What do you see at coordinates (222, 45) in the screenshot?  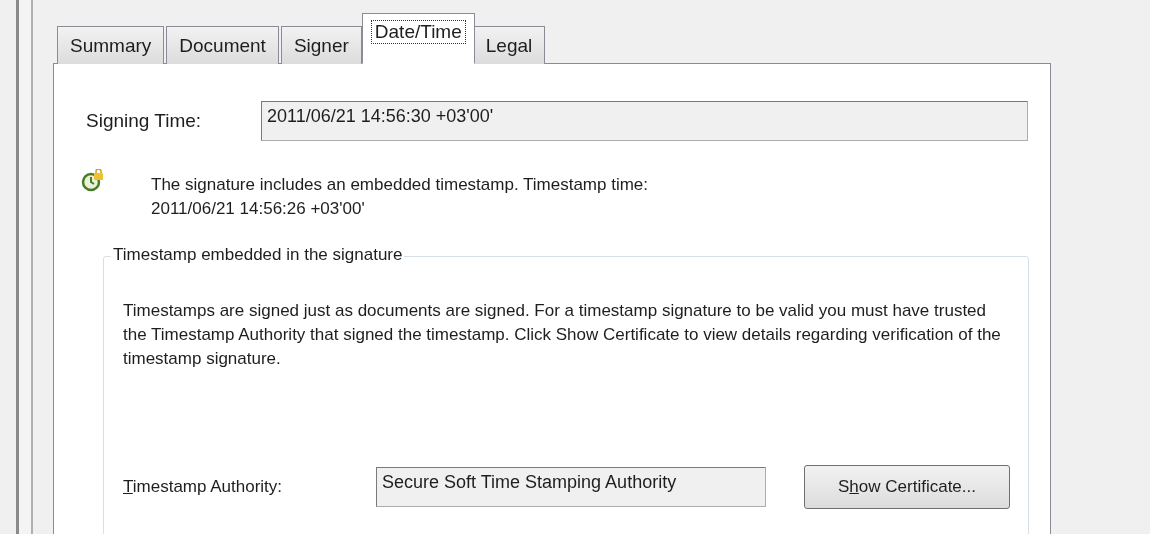 I see `tab: Document` at bounding box center [222, 45].